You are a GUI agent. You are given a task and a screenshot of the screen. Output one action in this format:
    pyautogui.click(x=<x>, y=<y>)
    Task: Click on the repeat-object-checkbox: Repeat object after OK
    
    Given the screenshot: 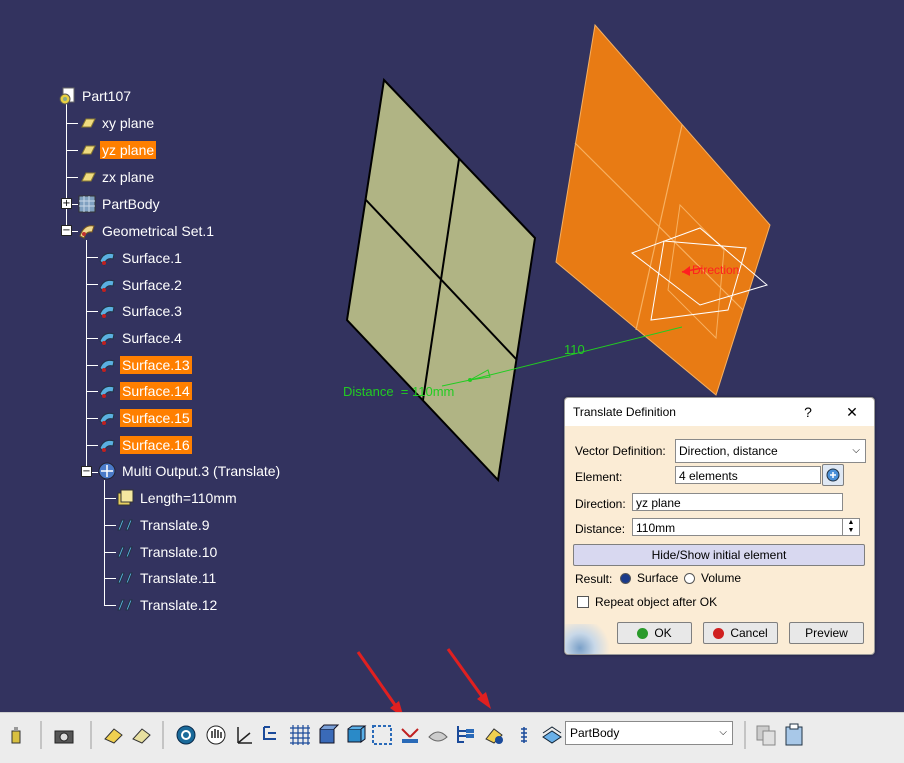 What is the action you would take?
    pyautogui.click(x=647, y=602)
    